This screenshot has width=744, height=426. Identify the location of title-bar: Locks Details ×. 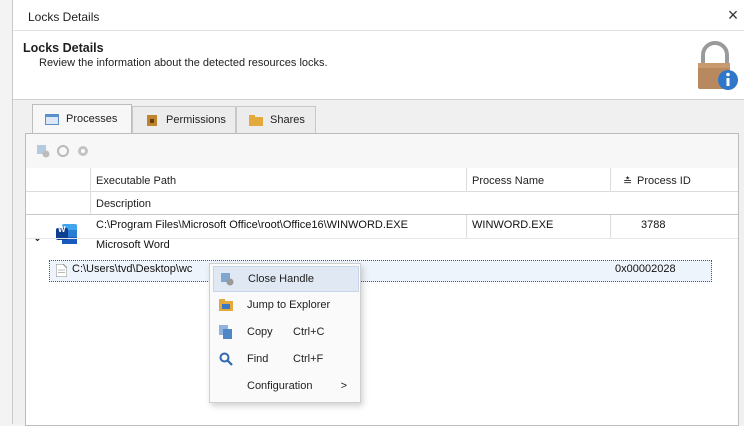
(378, 15).